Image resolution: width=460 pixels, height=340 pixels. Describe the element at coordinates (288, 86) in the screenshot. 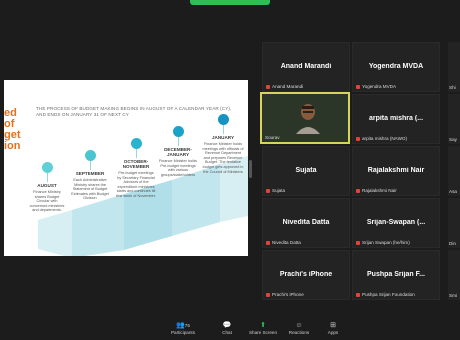

I see `participant-label-text: Anand Marandi` at that location.